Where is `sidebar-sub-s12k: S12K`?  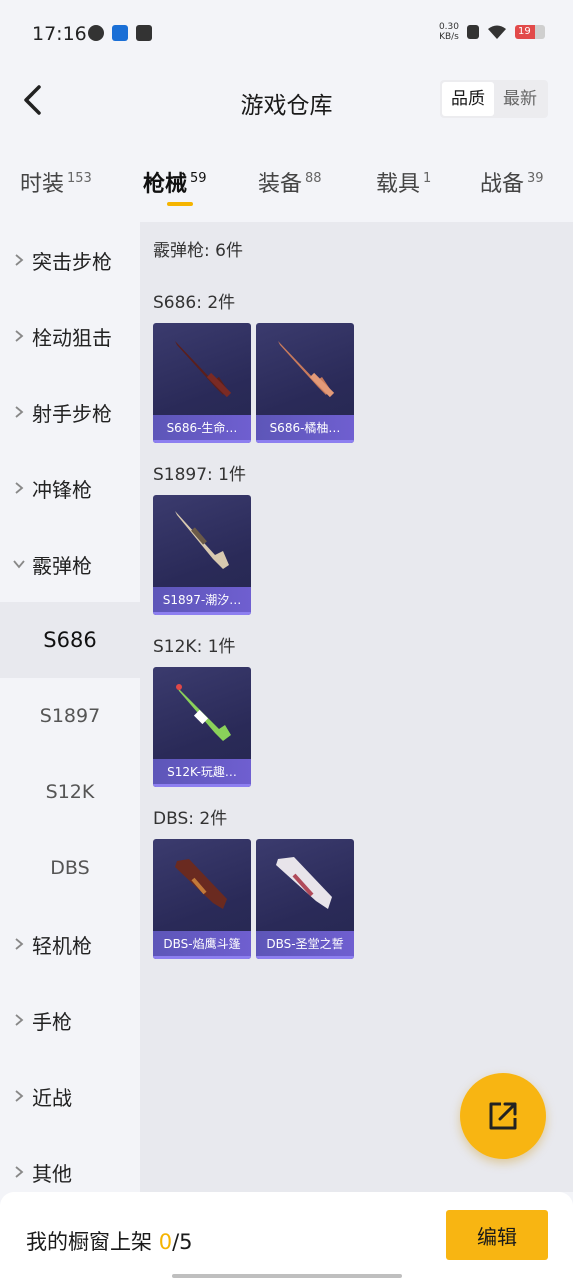 sidebar-sub-s12k: S12K is located at coordinates (70, 792).